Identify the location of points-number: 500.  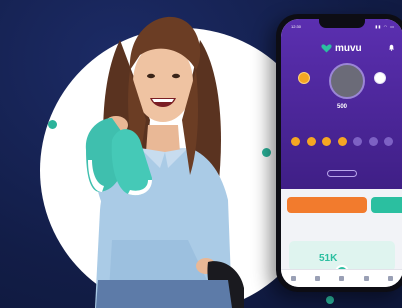
(341, 107).